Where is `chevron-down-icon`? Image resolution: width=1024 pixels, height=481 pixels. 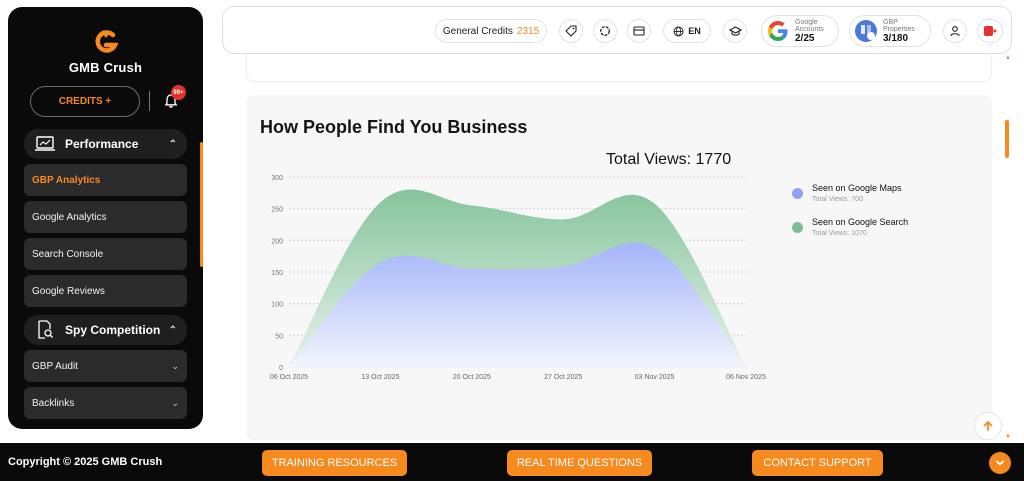
chevron-down-icon is located at coordinates (1000, 463).